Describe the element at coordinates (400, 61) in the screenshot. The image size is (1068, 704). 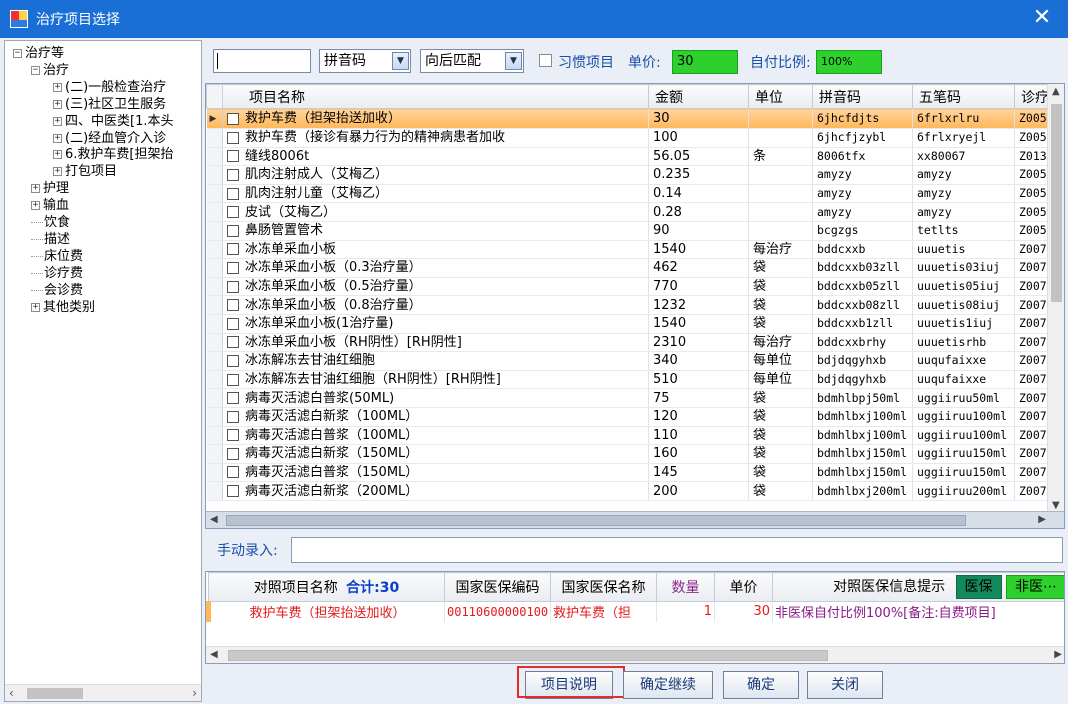
I see `chevron-down-icon: ▼` at that location.